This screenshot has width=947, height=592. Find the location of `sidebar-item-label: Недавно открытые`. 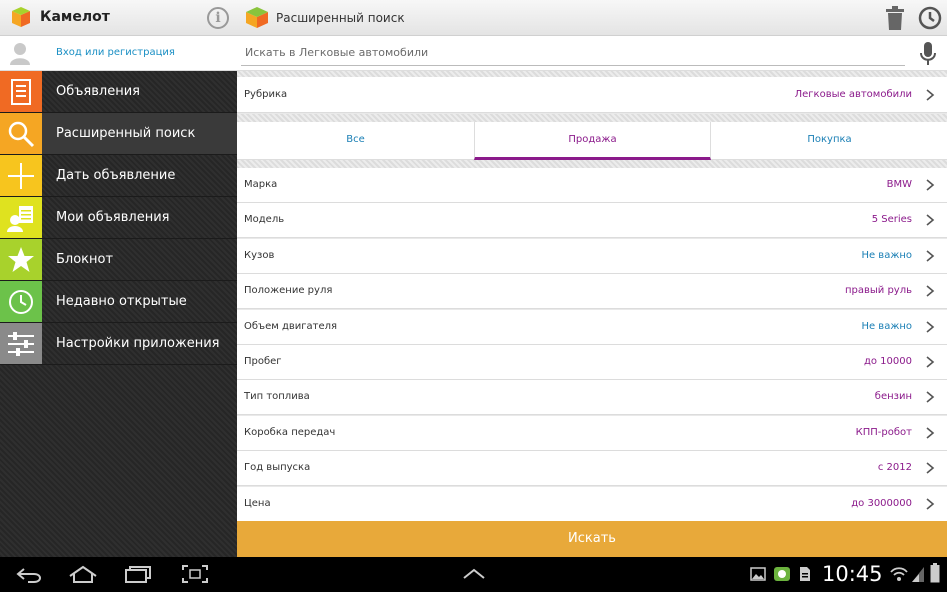

sidebar-item-label: Недавно открытые is located at coordinates (121, 301).